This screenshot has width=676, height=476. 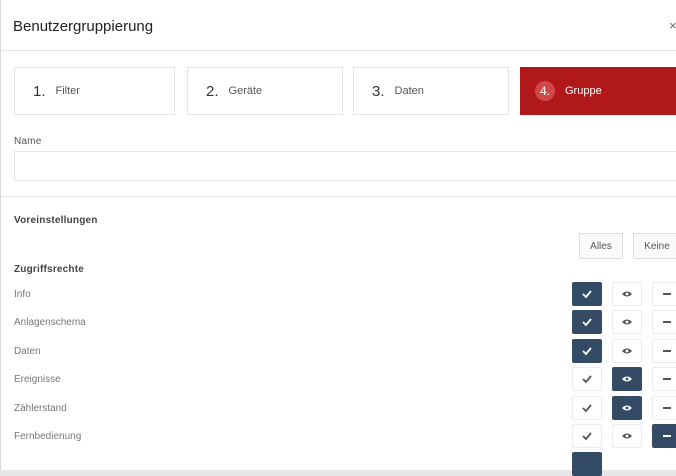 What do you see at coordinates (265, 91) in the screenshot?
I see `step-devices: 2. Geräte` at bounding box center [265, 91].